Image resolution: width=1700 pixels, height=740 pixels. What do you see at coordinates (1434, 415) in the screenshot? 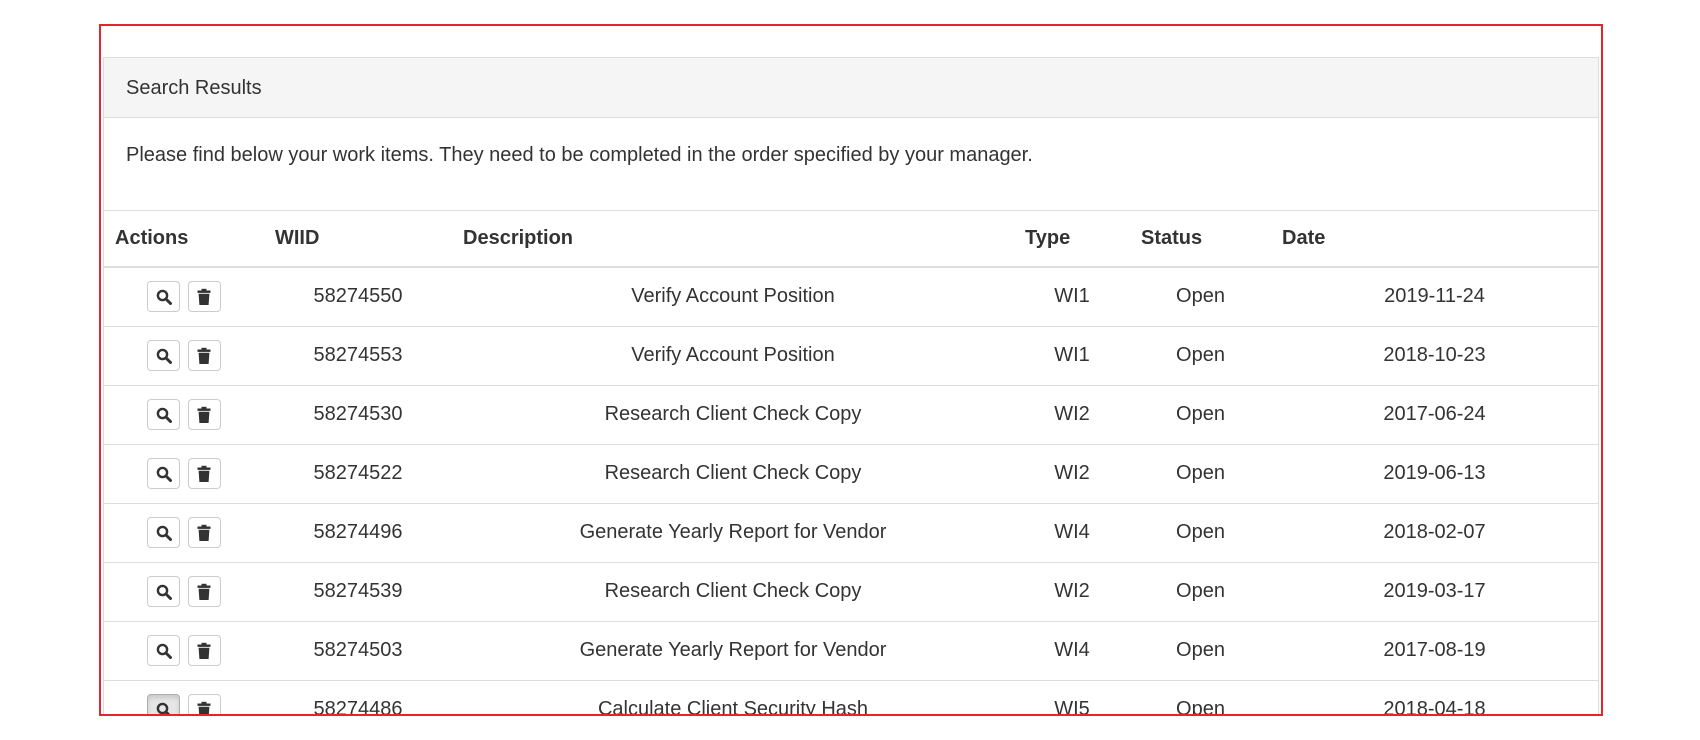
I see `cell-date: 2017-06-24` at bounding box center [1434, 415].